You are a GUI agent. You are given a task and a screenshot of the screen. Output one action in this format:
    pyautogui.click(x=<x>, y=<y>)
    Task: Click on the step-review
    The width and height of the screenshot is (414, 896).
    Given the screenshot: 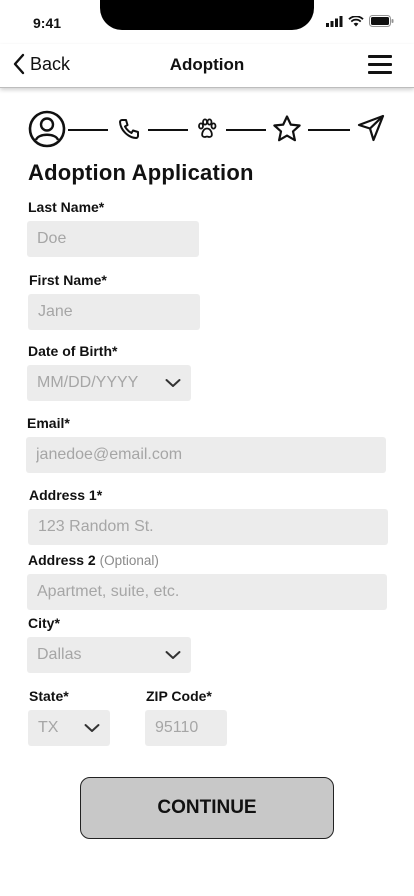 What is the action you would take?
    pyautogui.click(x=287, y=129)
    